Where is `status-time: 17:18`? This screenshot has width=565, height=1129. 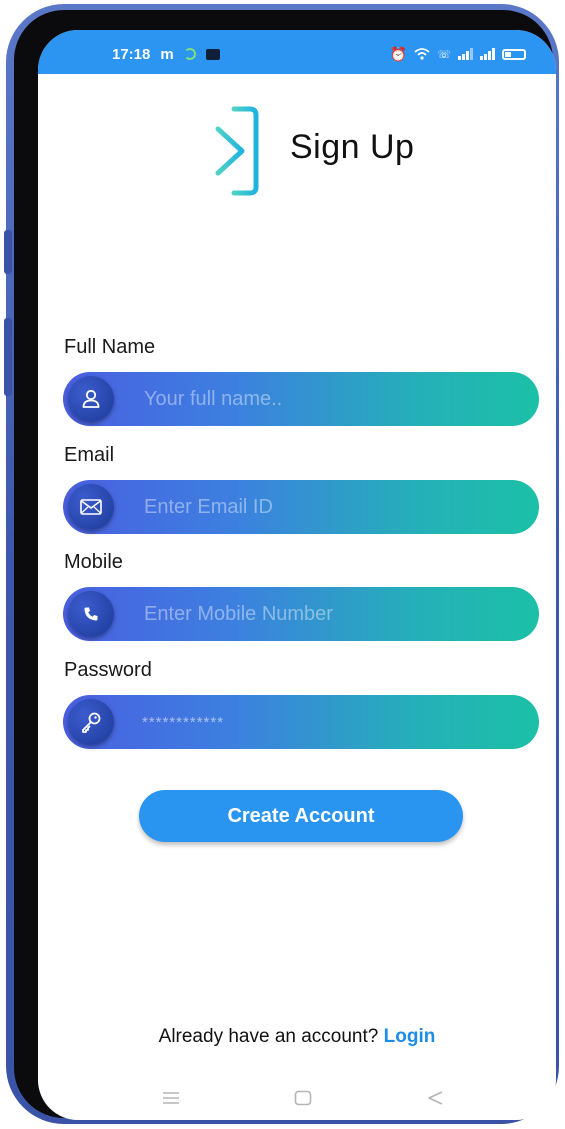 status-time: 17:18 is located at coordinates (131, 54).